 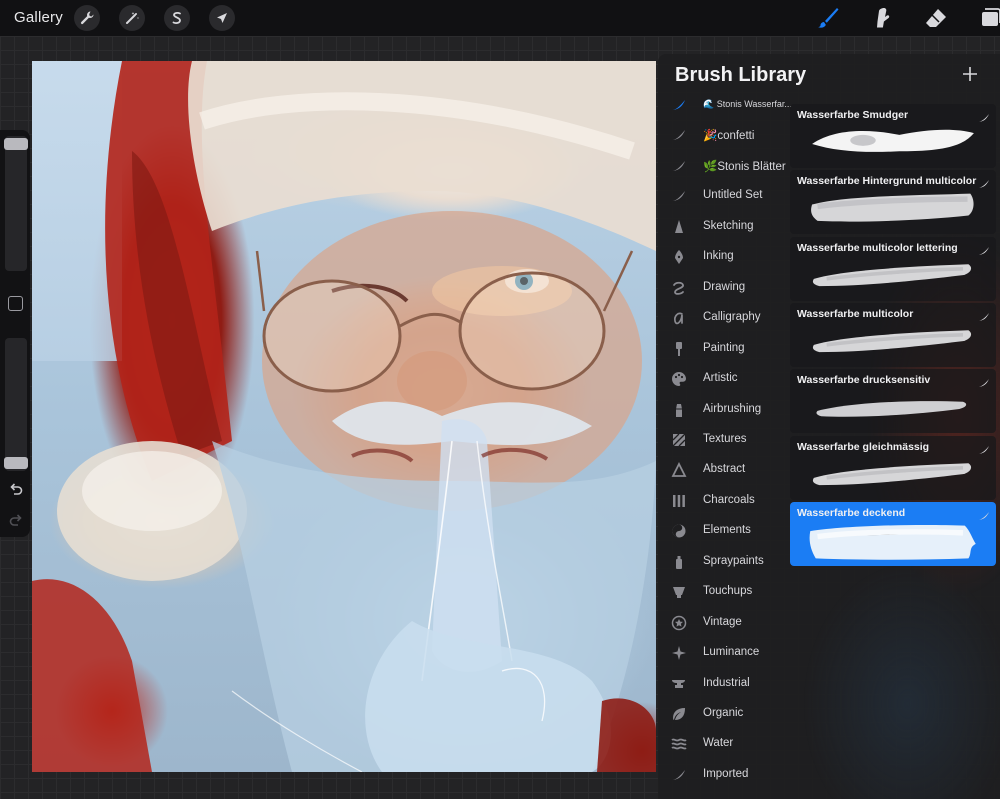 What do you see at coordinates (731, 652) in the screenshot?
I see `brush-set-label: Luminance` at bounding box center [731, 652].